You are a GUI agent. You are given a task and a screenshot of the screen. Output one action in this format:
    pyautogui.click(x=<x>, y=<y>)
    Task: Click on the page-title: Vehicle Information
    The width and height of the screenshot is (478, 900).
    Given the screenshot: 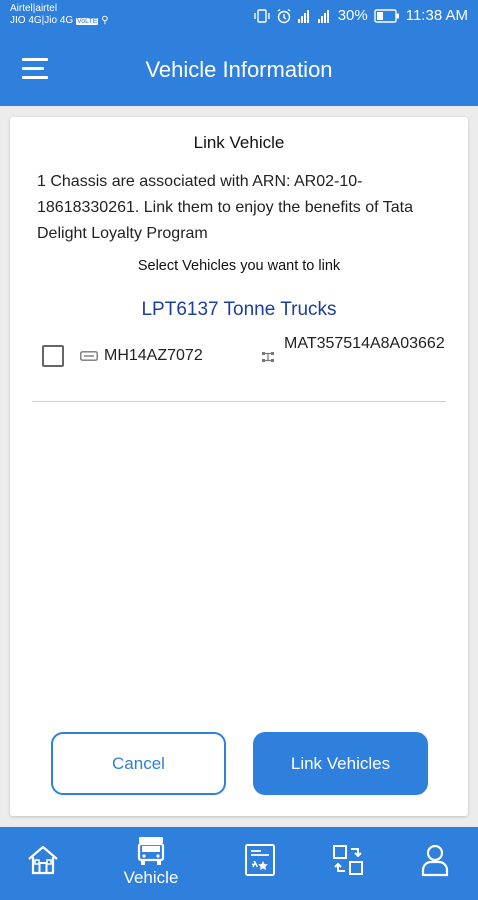 What is the action you would take?
    pyautogui.click(x=239, y=69)
    